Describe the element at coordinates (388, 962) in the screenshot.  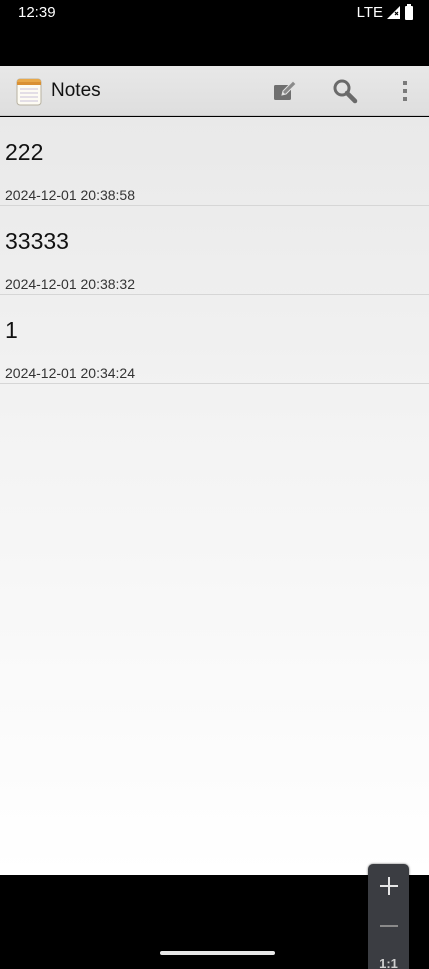
I see `zoom-reset-label: 1:1` at that location.